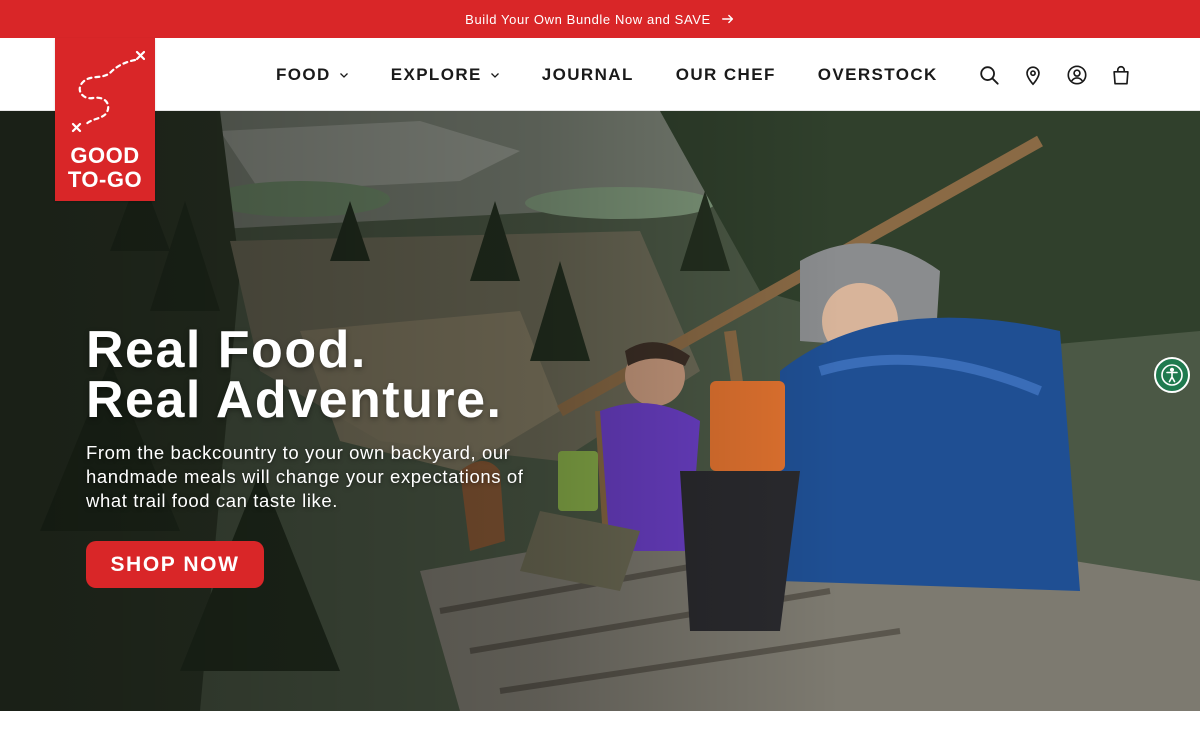 The image size is (1200, 750). What do you see at coordinates (105, 179) in the screenshot?
I see `brand-name-line2: TO-GO` at bounding box center [105, 179].